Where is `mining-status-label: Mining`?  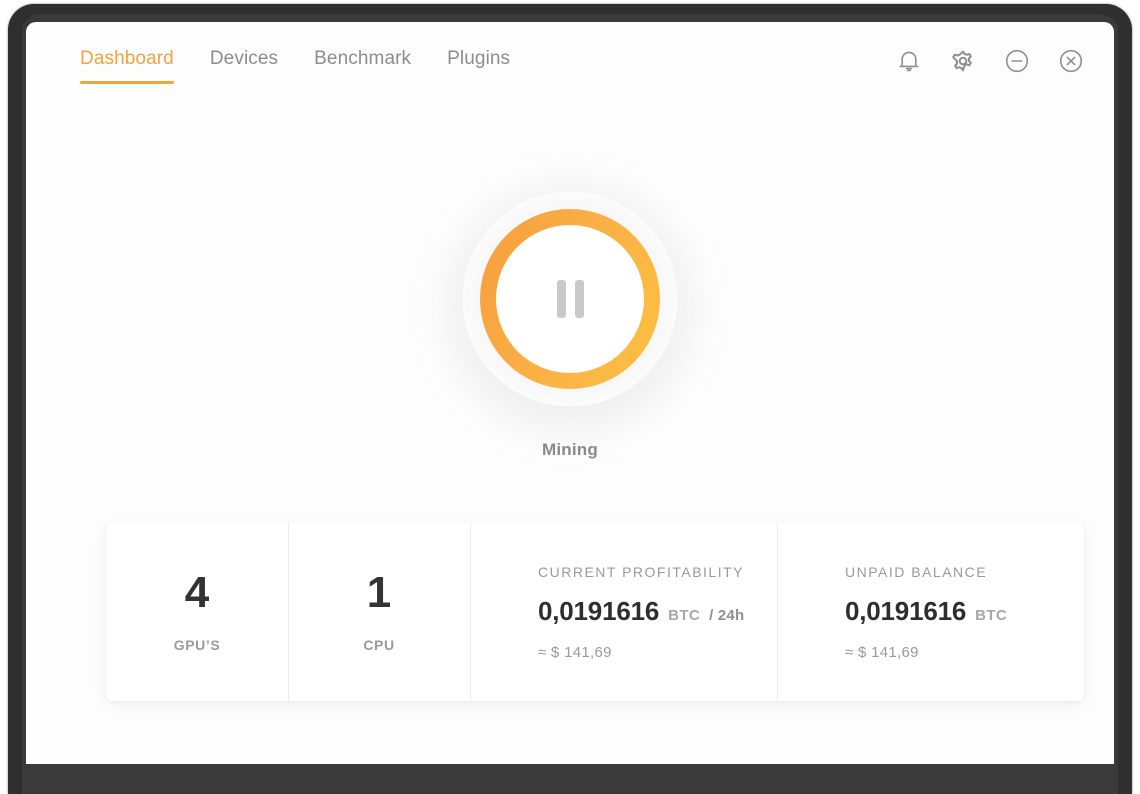 mining-status-label: Mining is located at coordinates (570, 449).